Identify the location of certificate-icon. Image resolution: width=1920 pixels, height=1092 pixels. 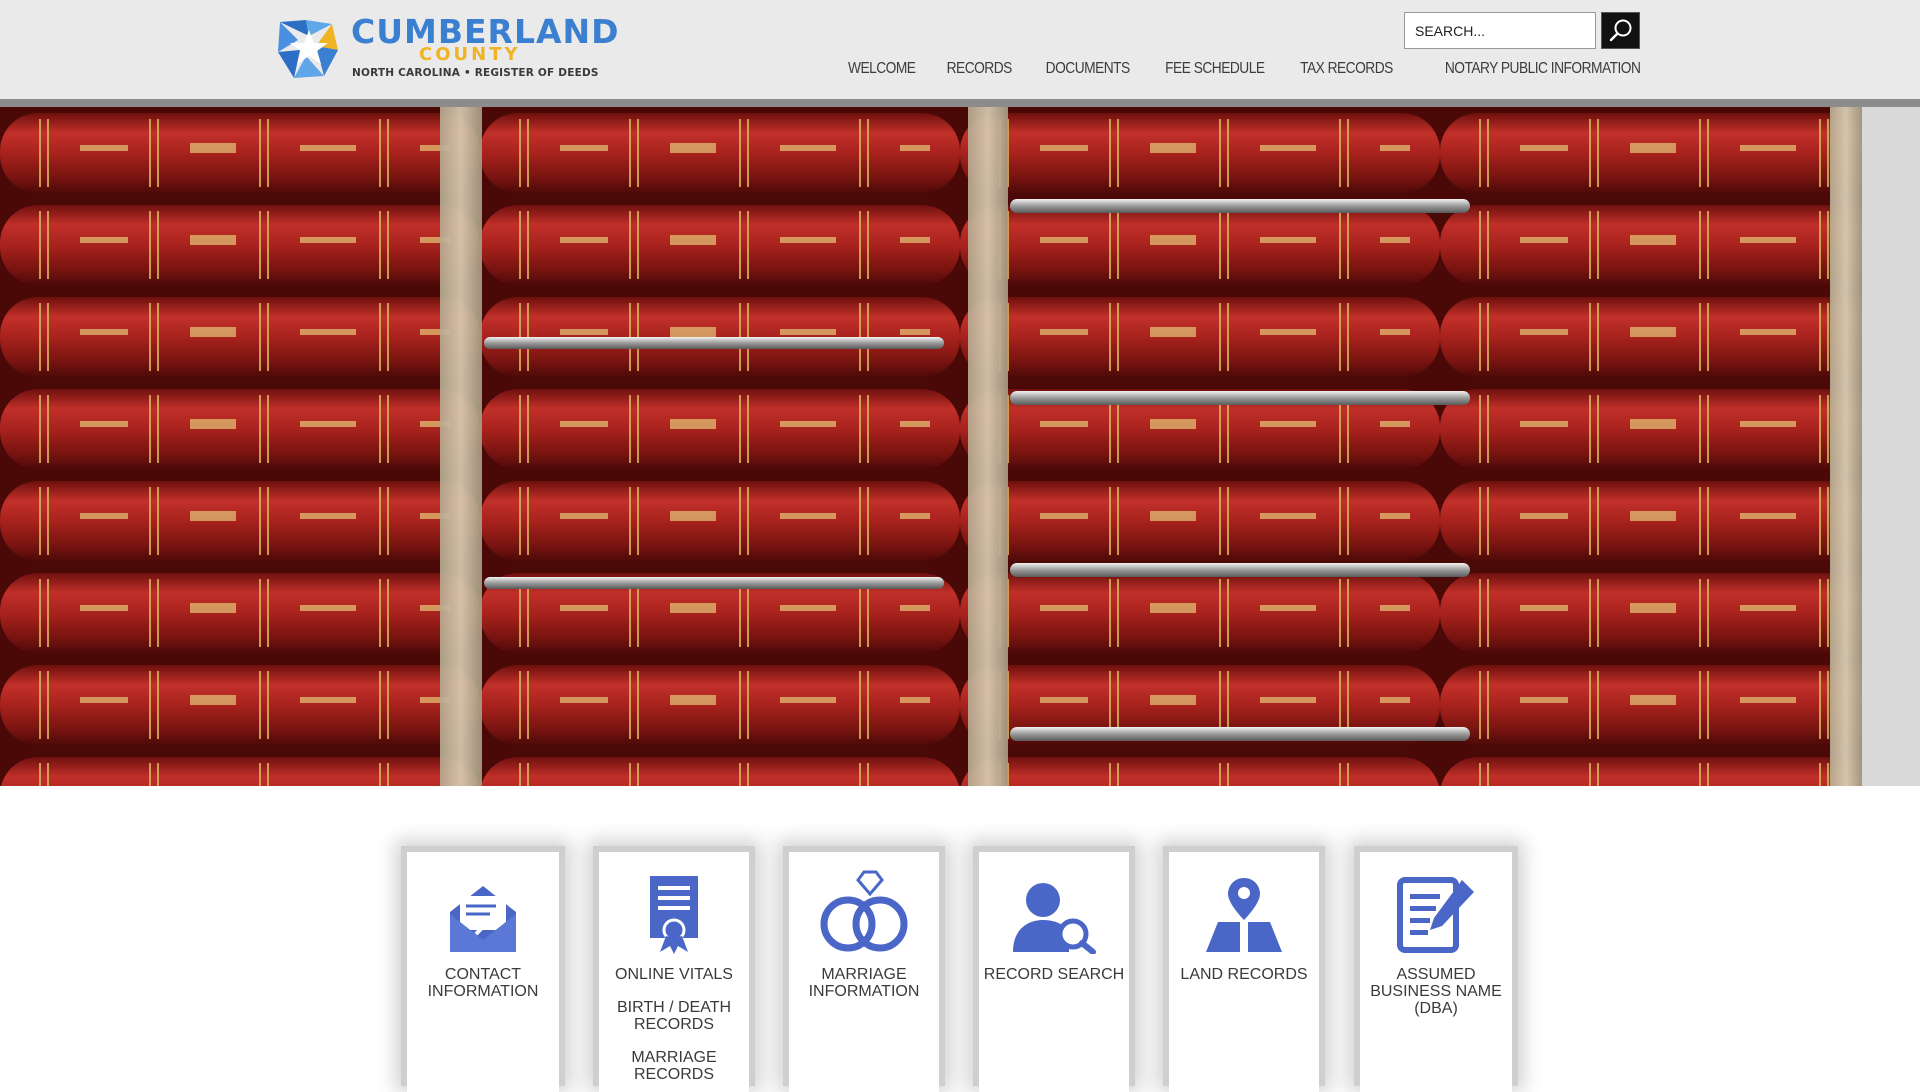
(674, 913).